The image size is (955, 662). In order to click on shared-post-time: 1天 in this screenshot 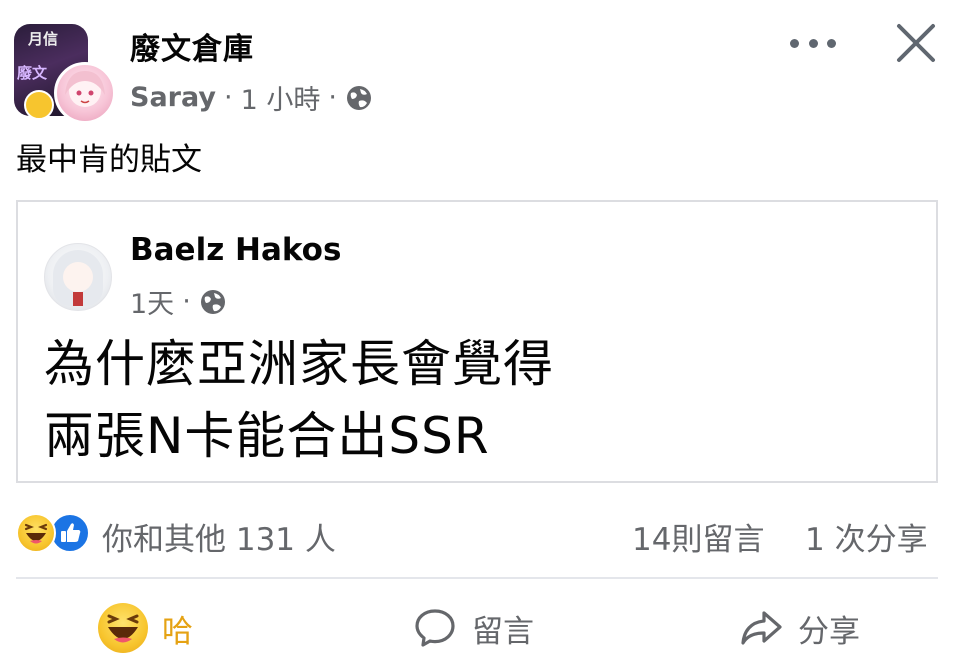, I will do `click(152, 301)`.